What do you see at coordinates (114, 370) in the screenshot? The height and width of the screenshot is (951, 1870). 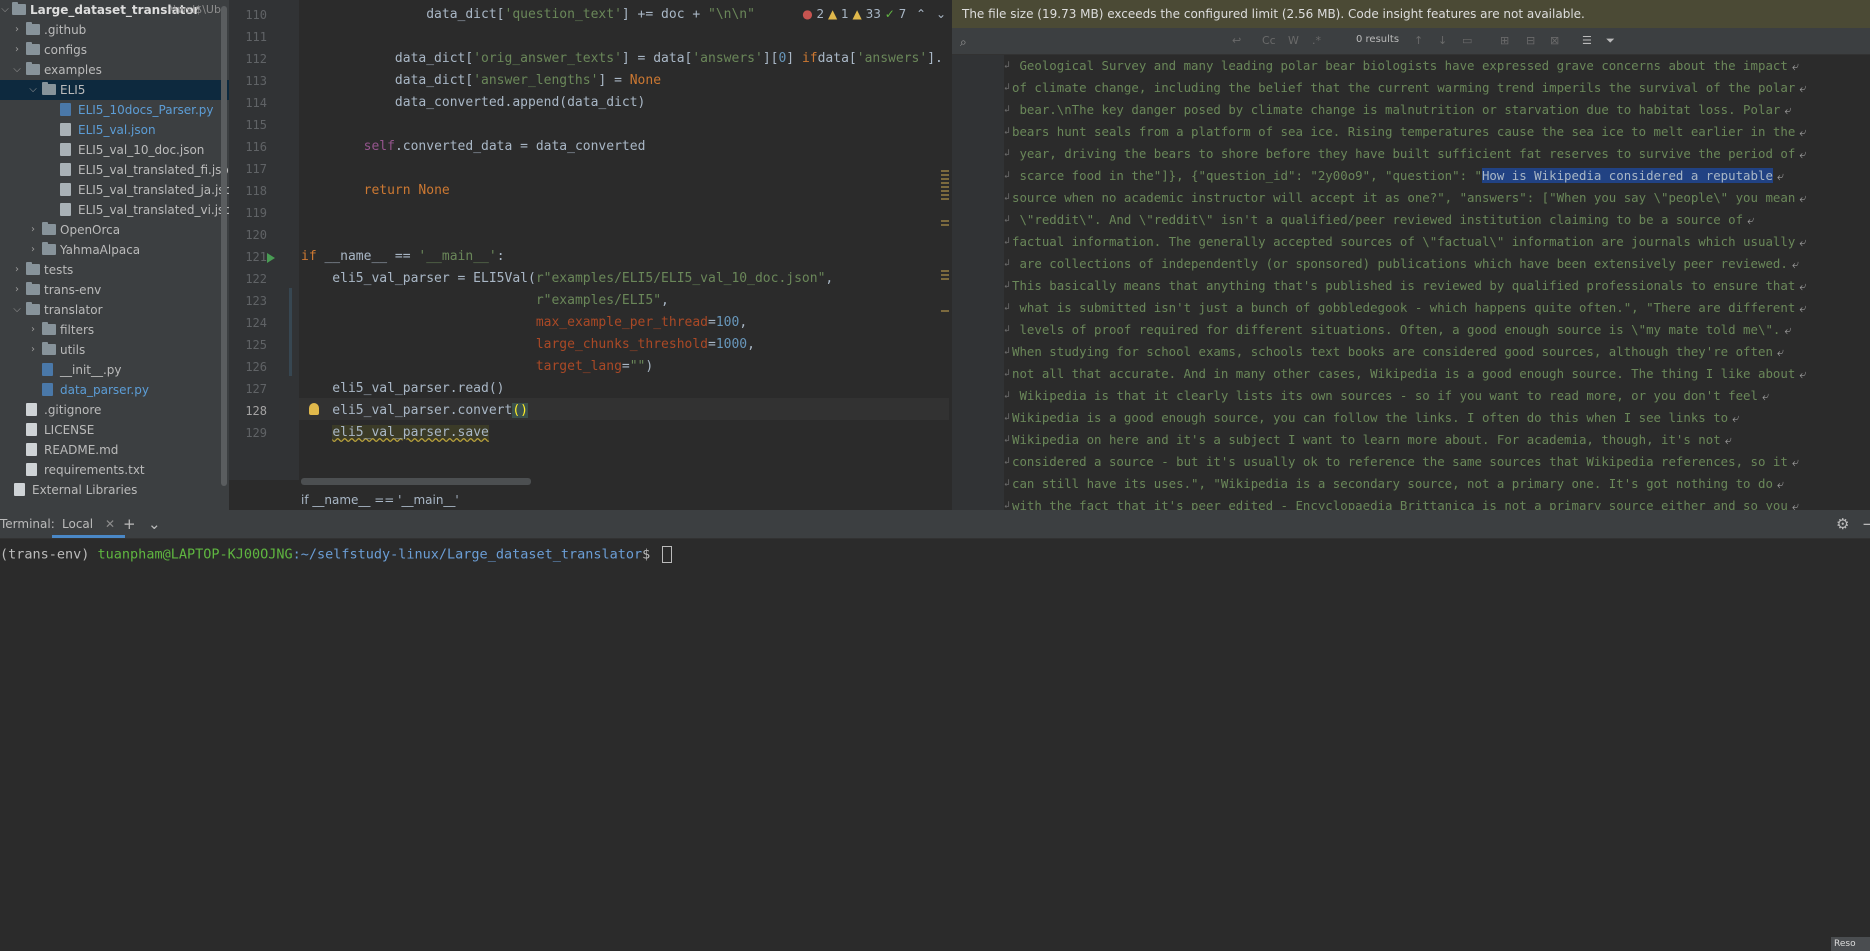 I see `tree-item: __init__.py` at bounding box center [114, 370].